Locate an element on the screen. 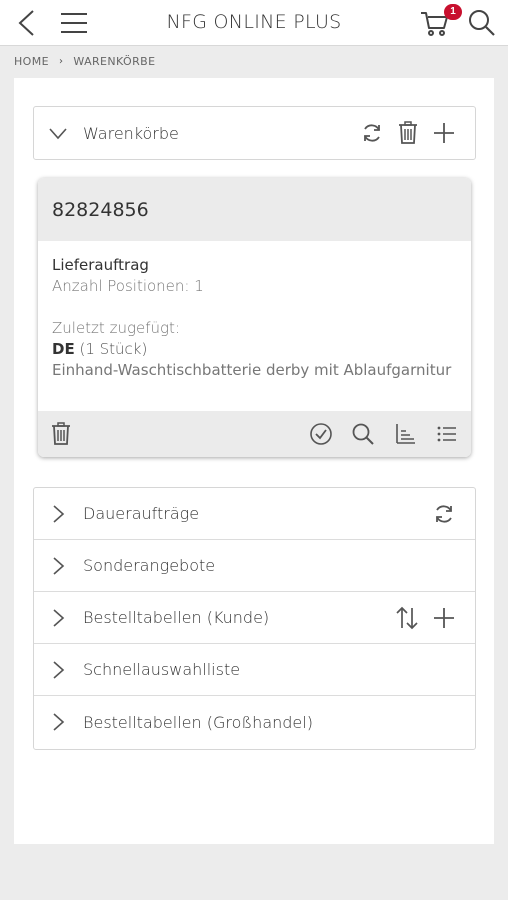 This screenshot has height=900, width=508. section-bestelltabellen-kunde: Bestelltabellen (Kunde) is located at coordinates (254, 618).